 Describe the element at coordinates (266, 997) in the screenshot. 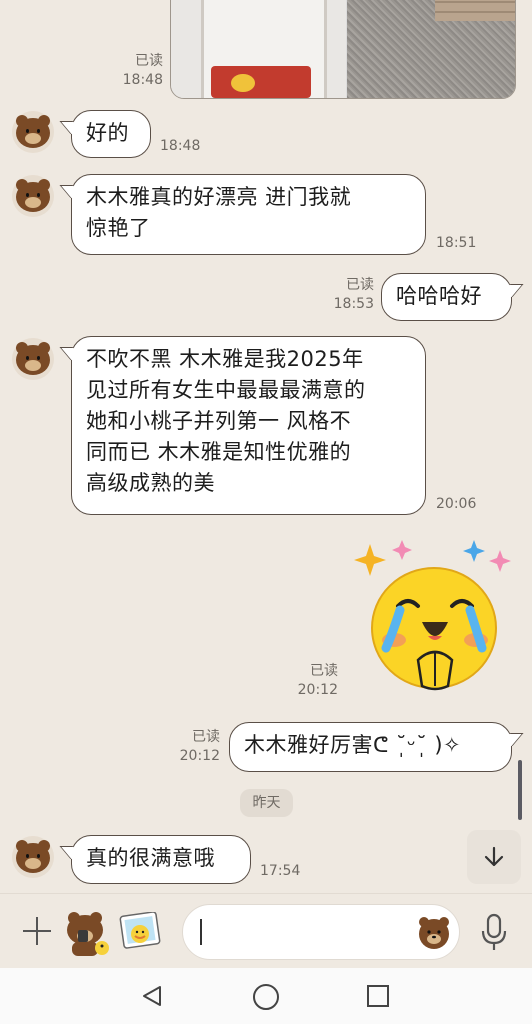

I see `home-icon` at that location.